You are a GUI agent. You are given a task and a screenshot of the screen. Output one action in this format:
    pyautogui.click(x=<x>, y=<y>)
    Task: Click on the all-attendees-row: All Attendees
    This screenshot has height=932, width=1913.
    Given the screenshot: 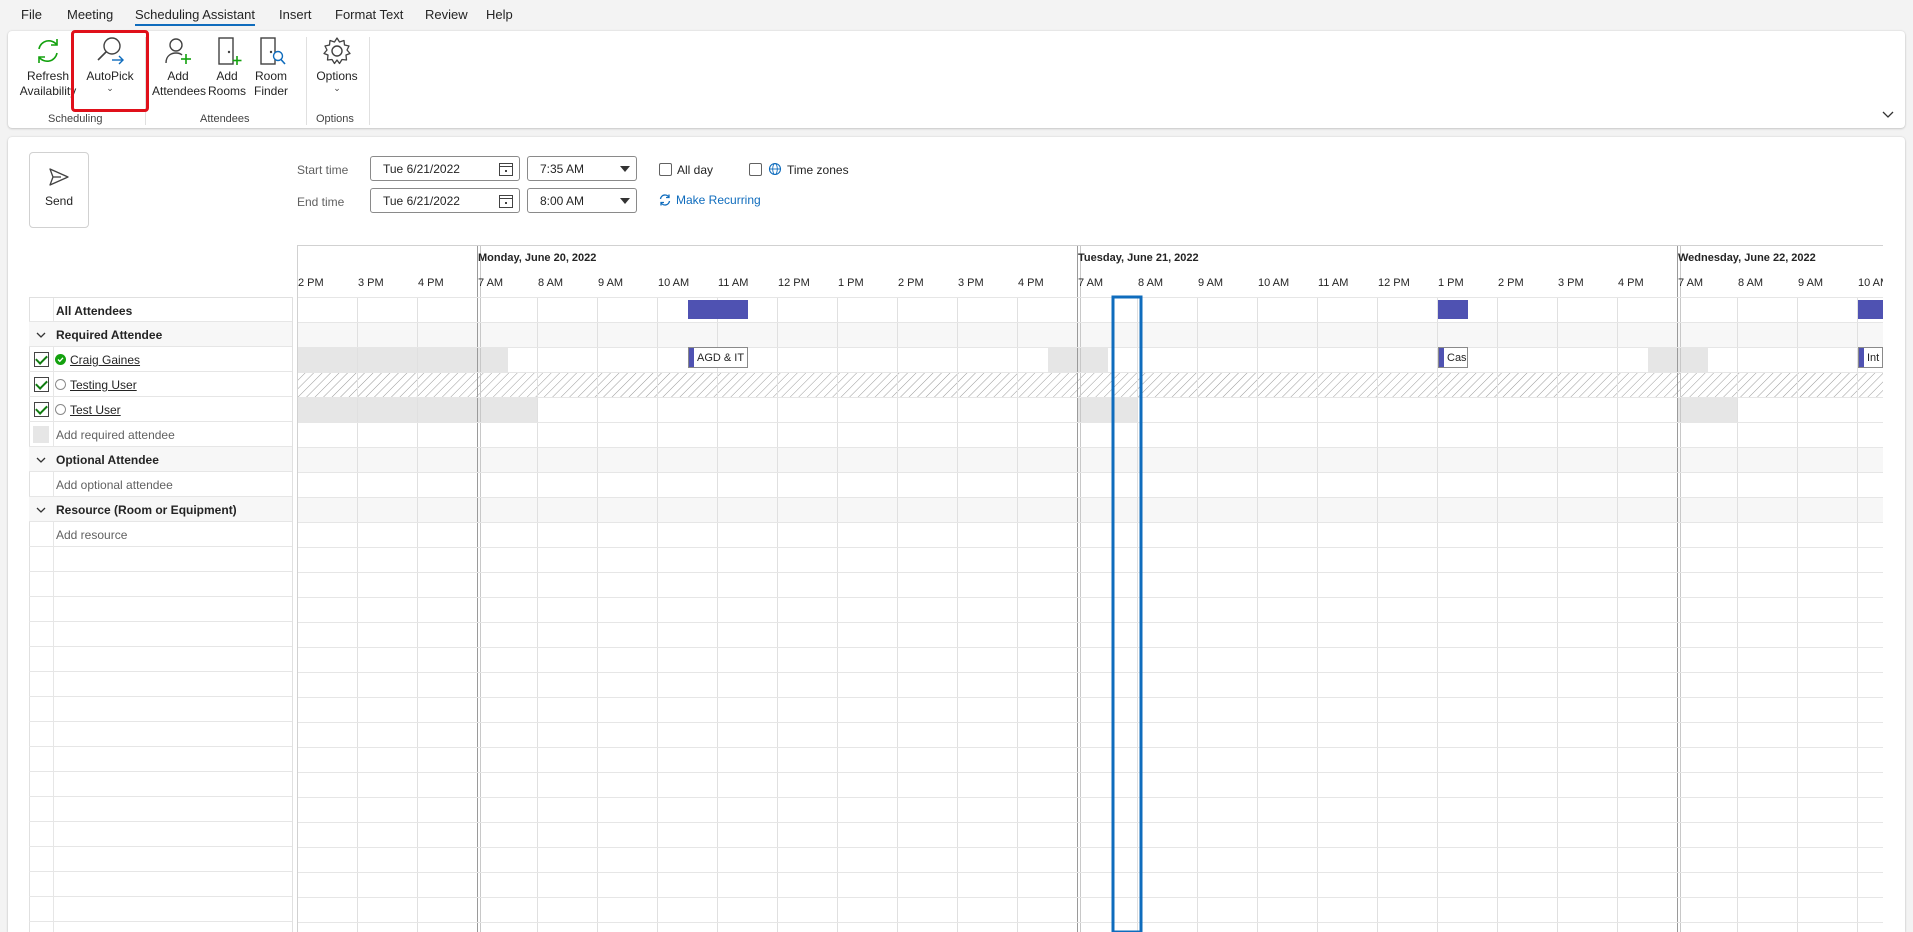 What is the action you would take?
    pyautogui.click(x=160, y=309)
    